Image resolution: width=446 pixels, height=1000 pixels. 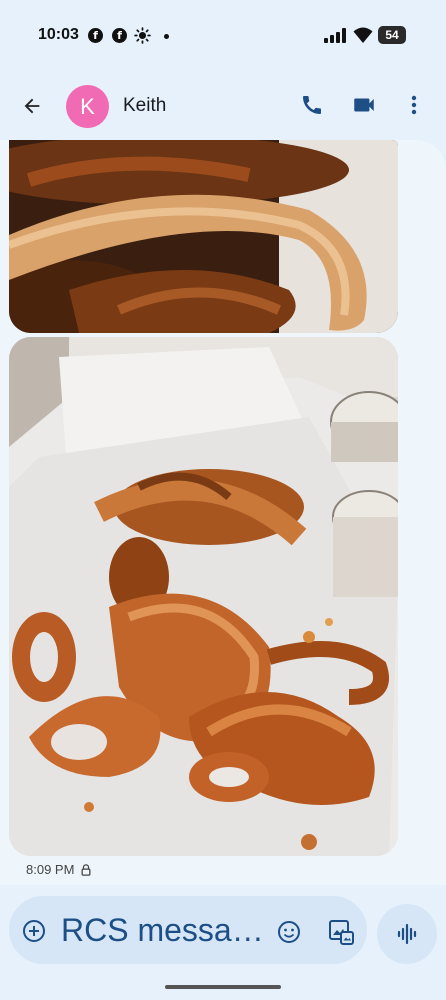 I want to click on message-timestamp: 8:09 PM, so click(x=59, y=869).